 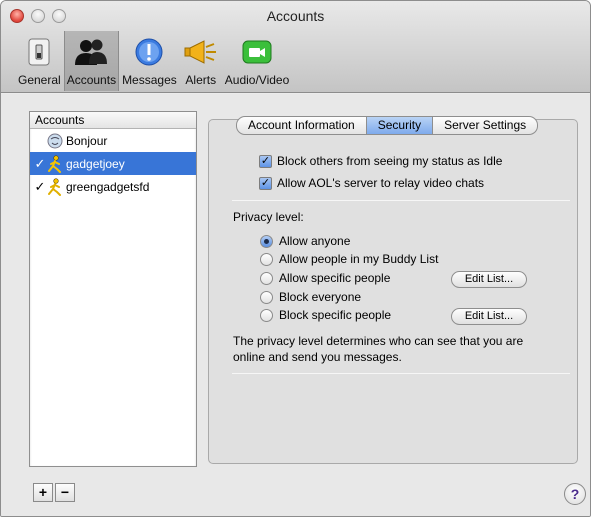 I want to click on privacy-option-label: Block everyone, so click(x=320, y=297).